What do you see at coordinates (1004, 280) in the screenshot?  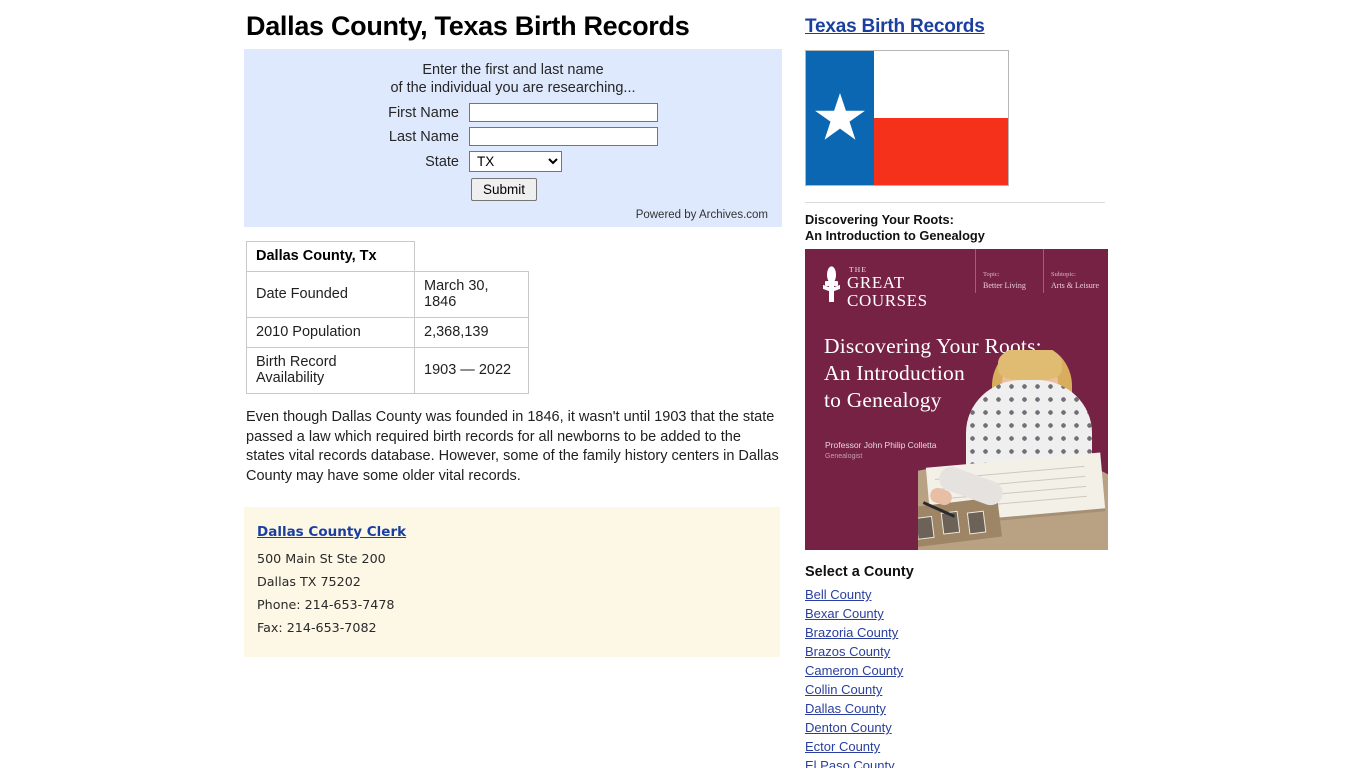 I see `ad-topic-block: Topic: Better Living` at bounding box center [1004, 280].